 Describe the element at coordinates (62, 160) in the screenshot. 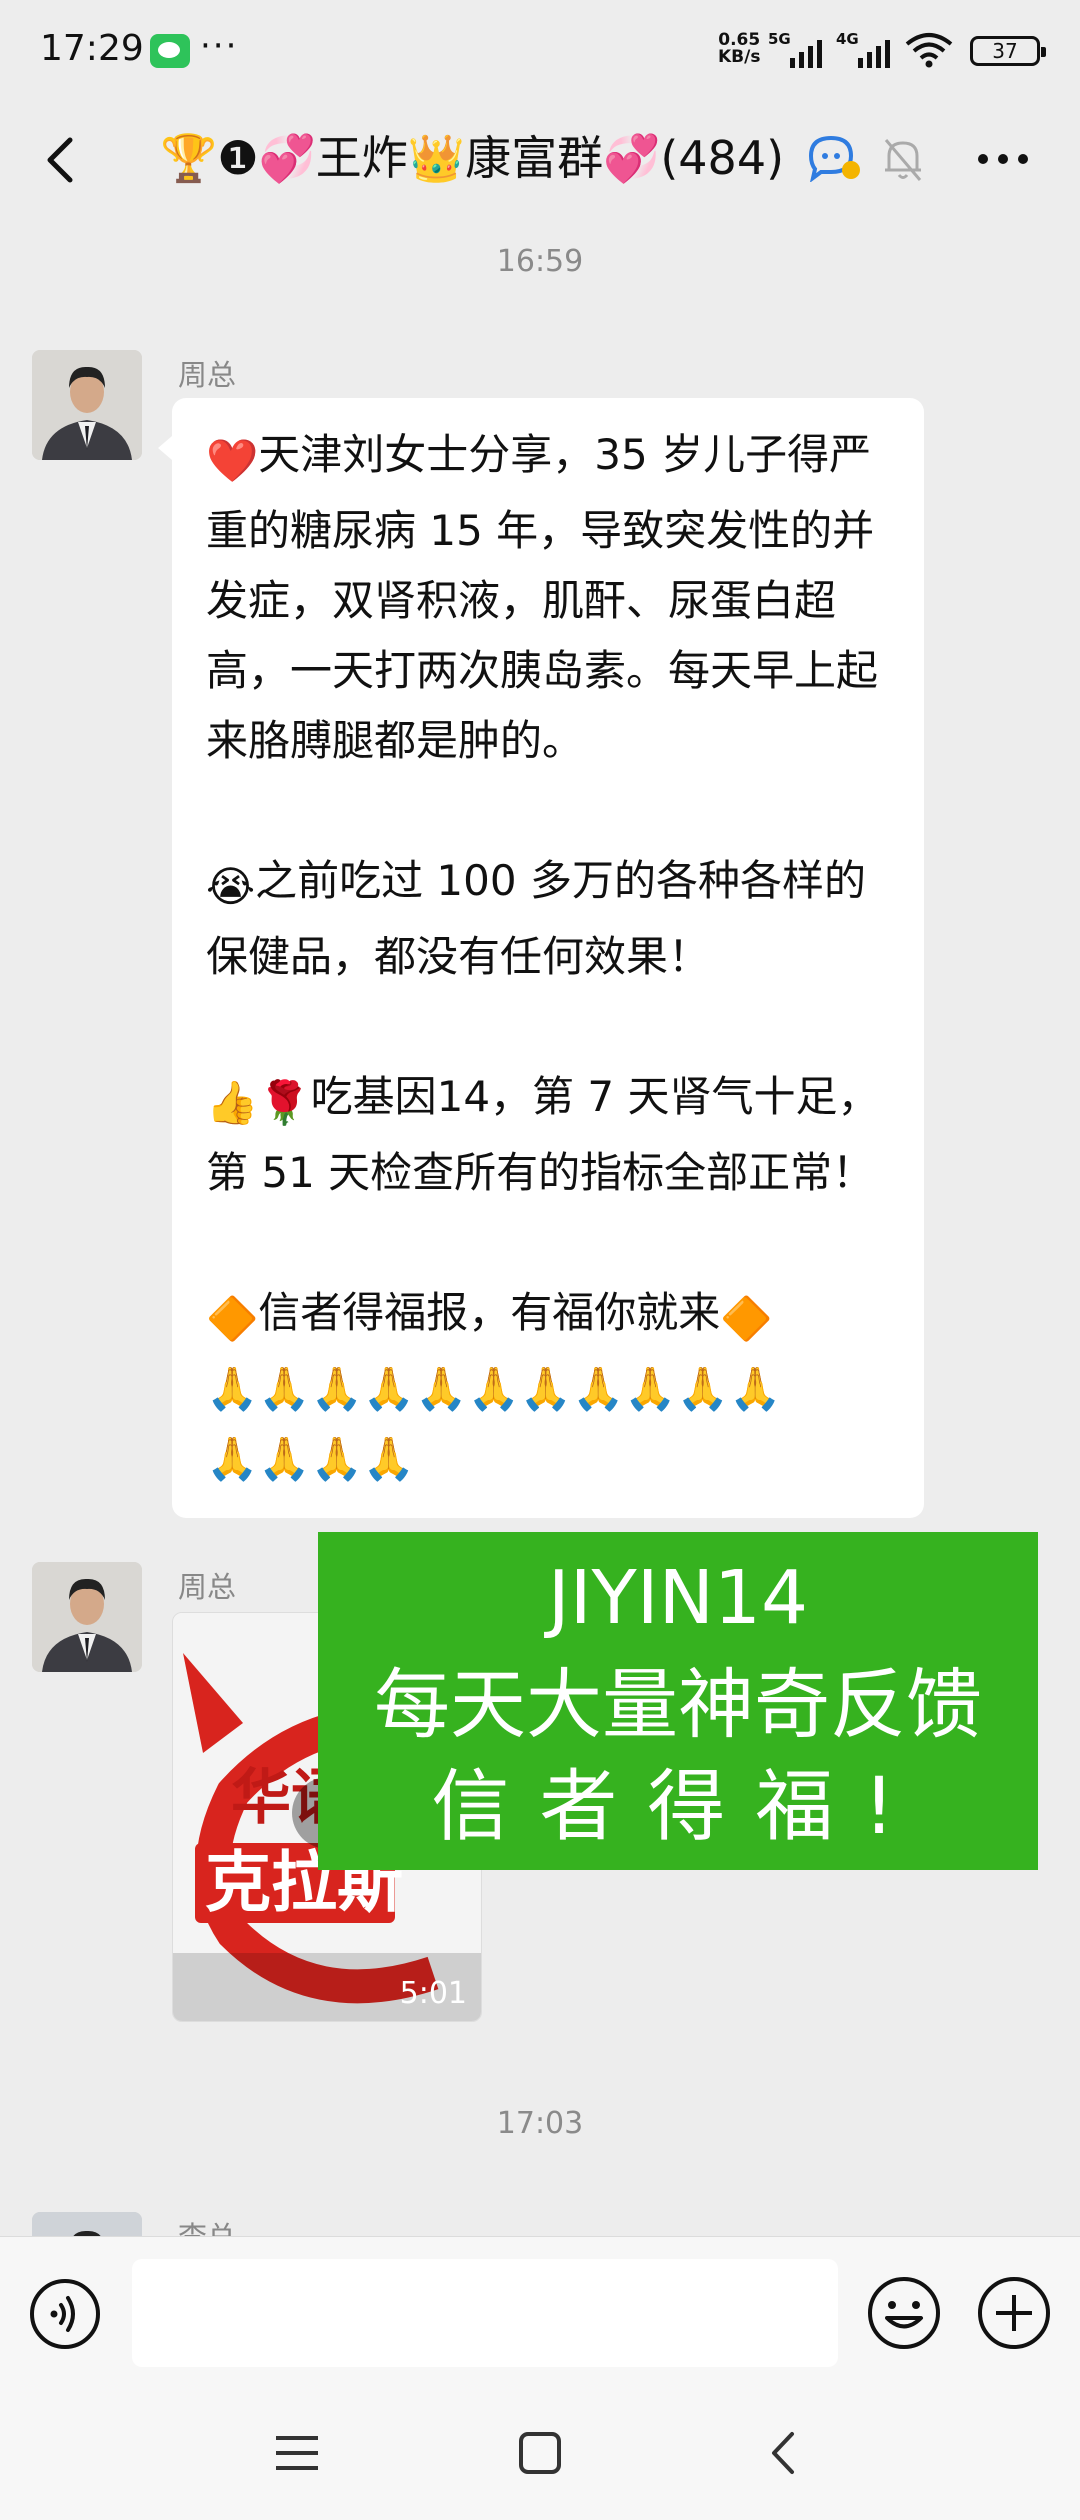

I see `back-button` at that location.